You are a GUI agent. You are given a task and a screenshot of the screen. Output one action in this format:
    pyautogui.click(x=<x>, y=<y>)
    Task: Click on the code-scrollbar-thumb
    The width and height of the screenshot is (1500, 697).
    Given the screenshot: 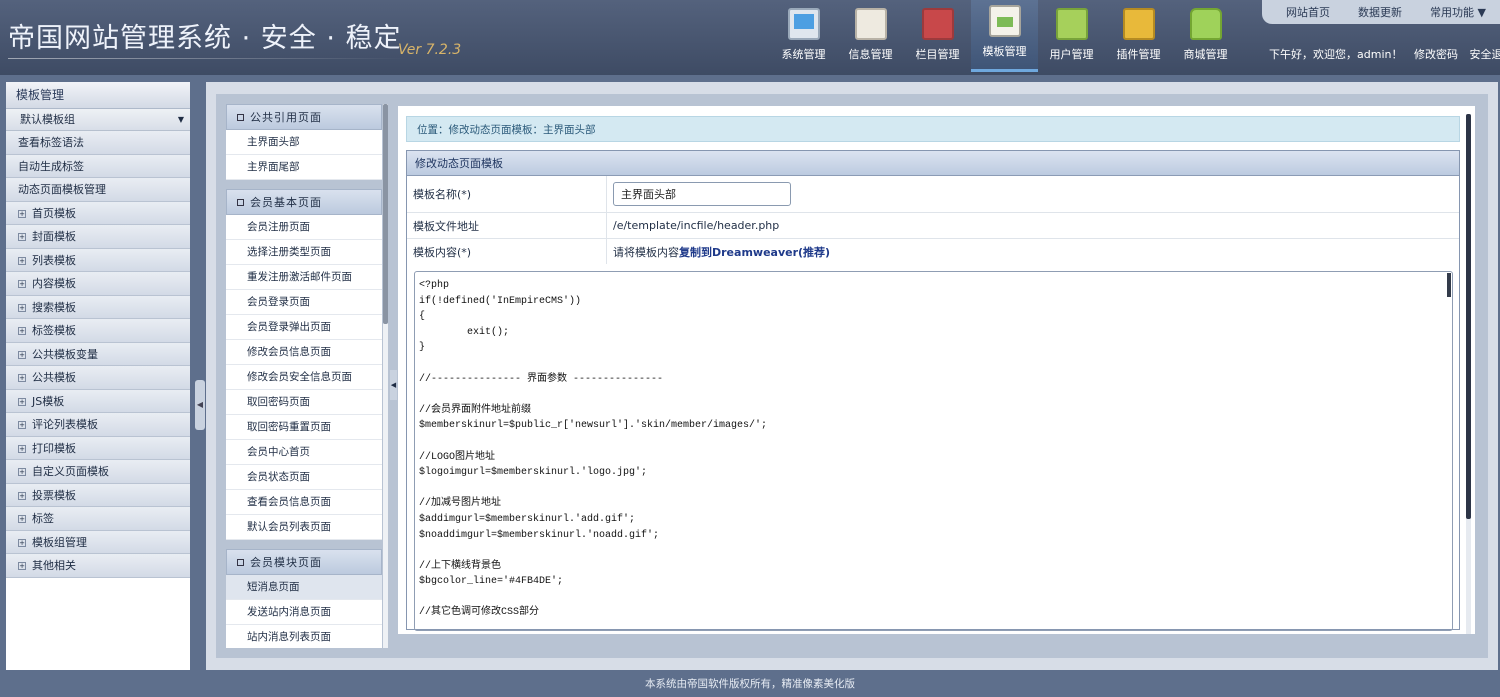 What is the action you would take?
    pyautogui.click(x=1449, y=285)
    